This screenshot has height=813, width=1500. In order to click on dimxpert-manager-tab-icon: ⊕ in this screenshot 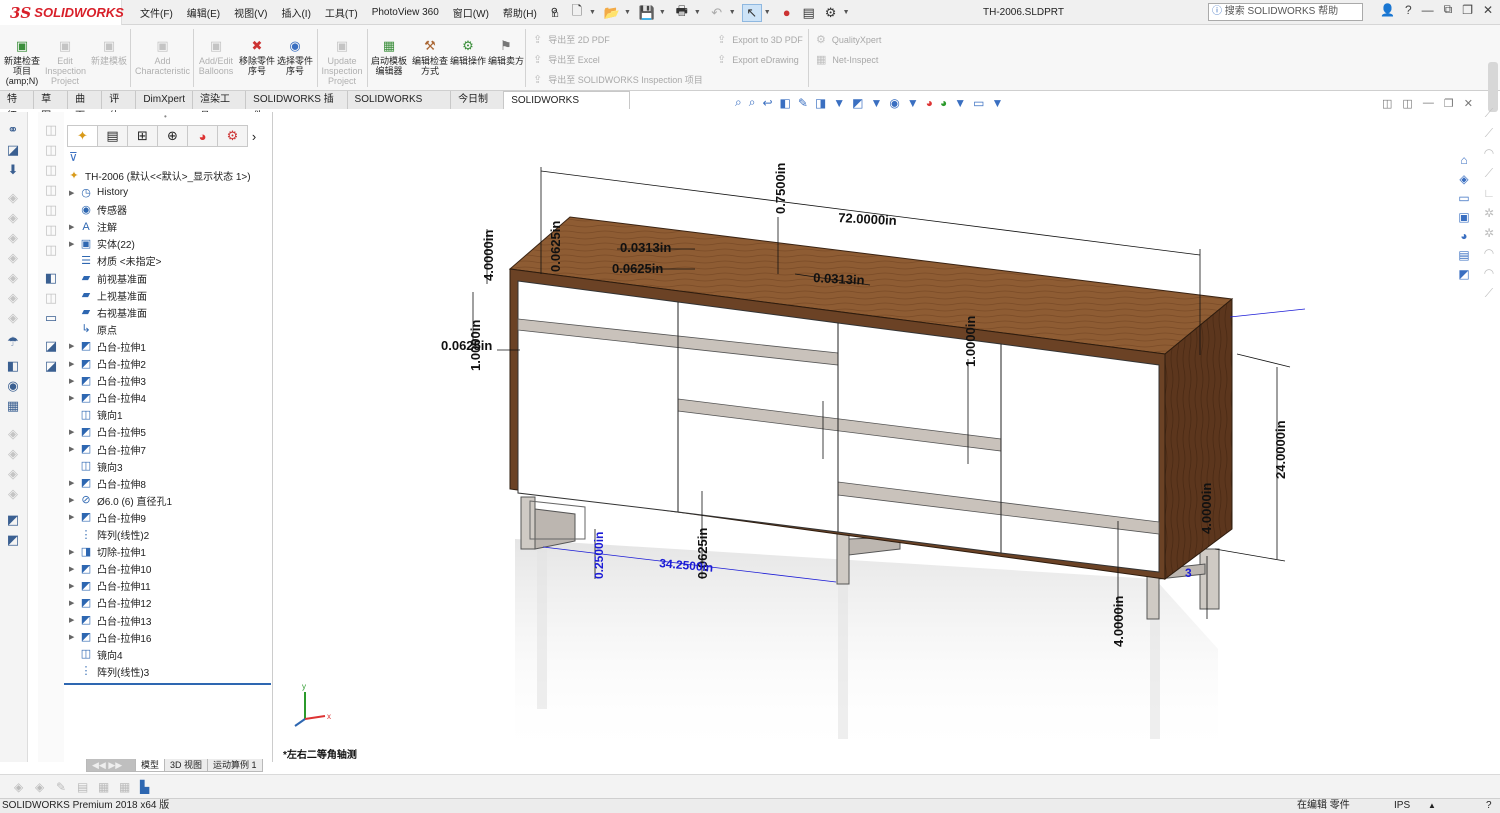, I will do `click(172, 136)`.